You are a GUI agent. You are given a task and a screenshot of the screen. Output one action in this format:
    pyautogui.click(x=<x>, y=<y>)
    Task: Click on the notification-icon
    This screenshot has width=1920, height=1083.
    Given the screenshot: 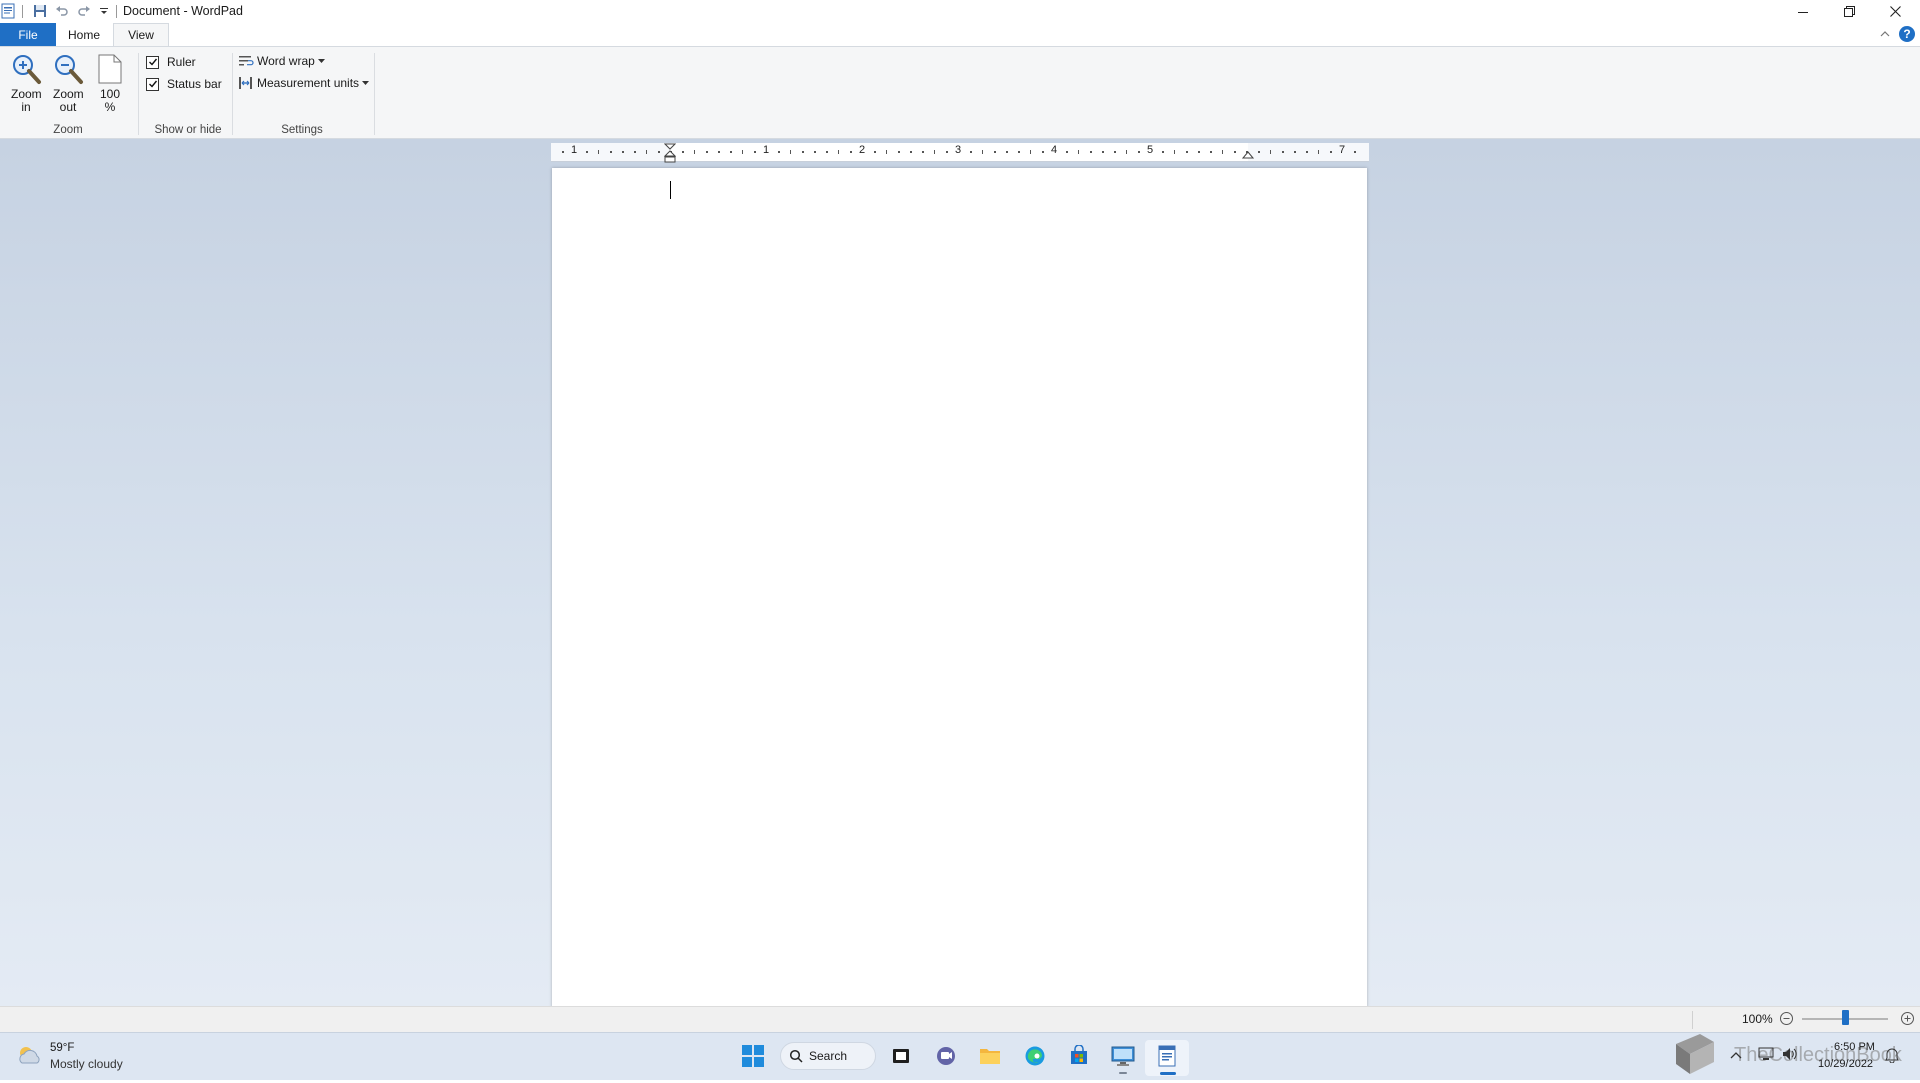 What is the action you would take?
    pyautogui.click(x=1892, y=1056)
    